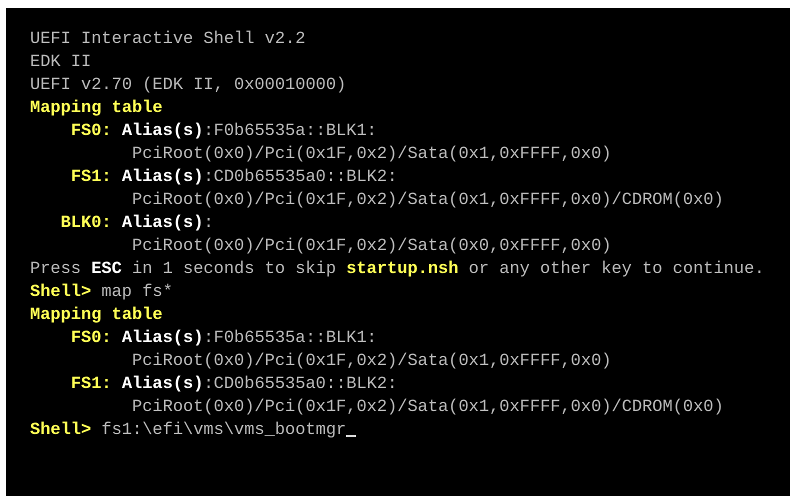 The width and height of the screenshot is (794, 502). What do you see at coordinates (137, 293) in the screenshot?
I see `console-text: map fs*` at bounding box center [137, 293].